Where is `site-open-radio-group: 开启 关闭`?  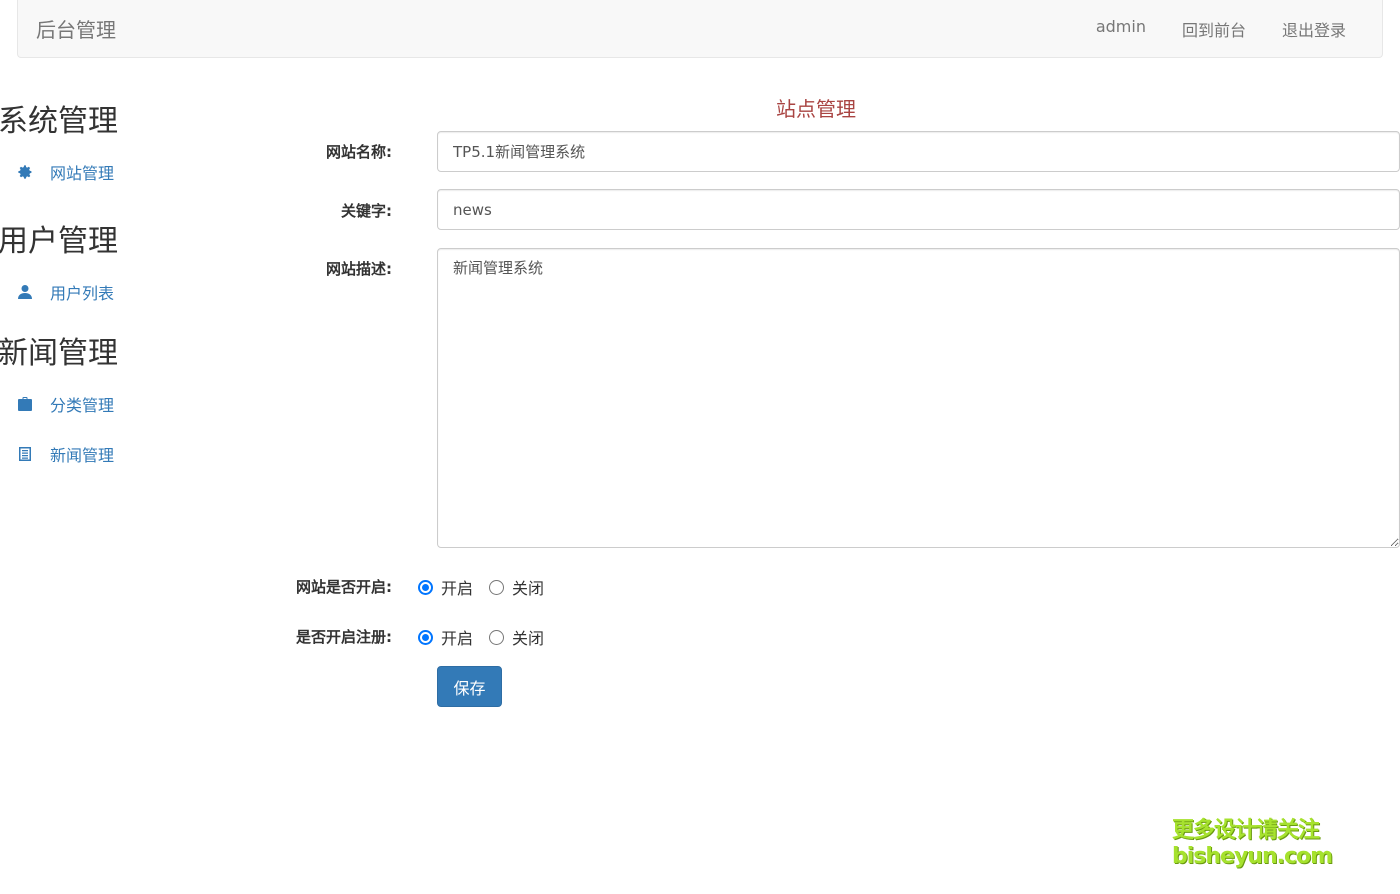 site-open-radio-group: 开启 关闭 is located at coordinates (489, 587).